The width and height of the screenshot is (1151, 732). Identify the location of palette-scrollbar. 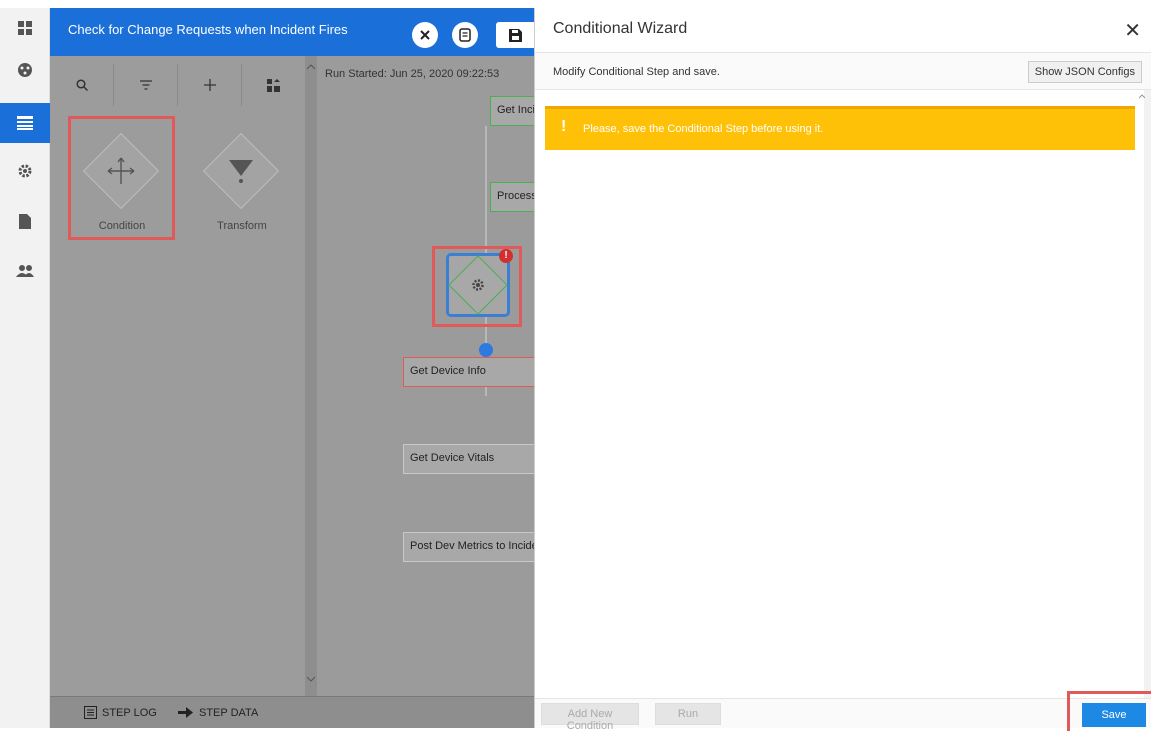
(311, 376).